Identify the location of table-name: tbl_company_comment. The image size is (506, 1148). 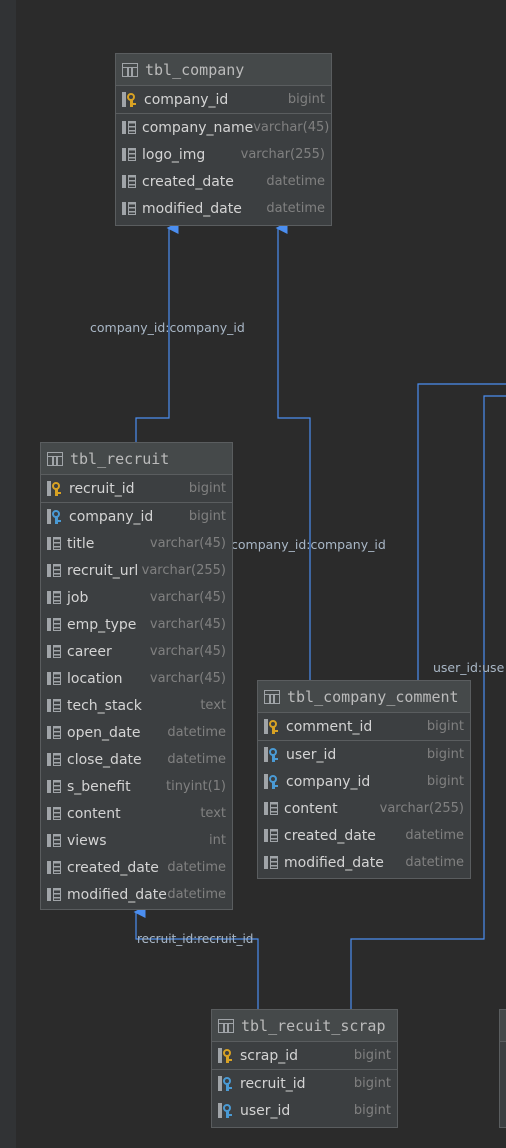
(373, 696).